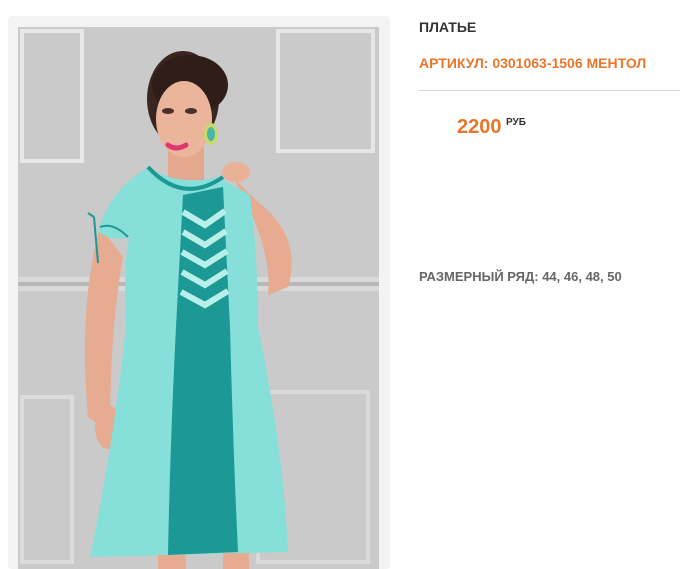 Image resolution: width=680 pixels, height=569 pixels. Describe the element at coordinates (448, 27) in the screenshot. I see `product-title: ПЛАТЬЕ` at that location.